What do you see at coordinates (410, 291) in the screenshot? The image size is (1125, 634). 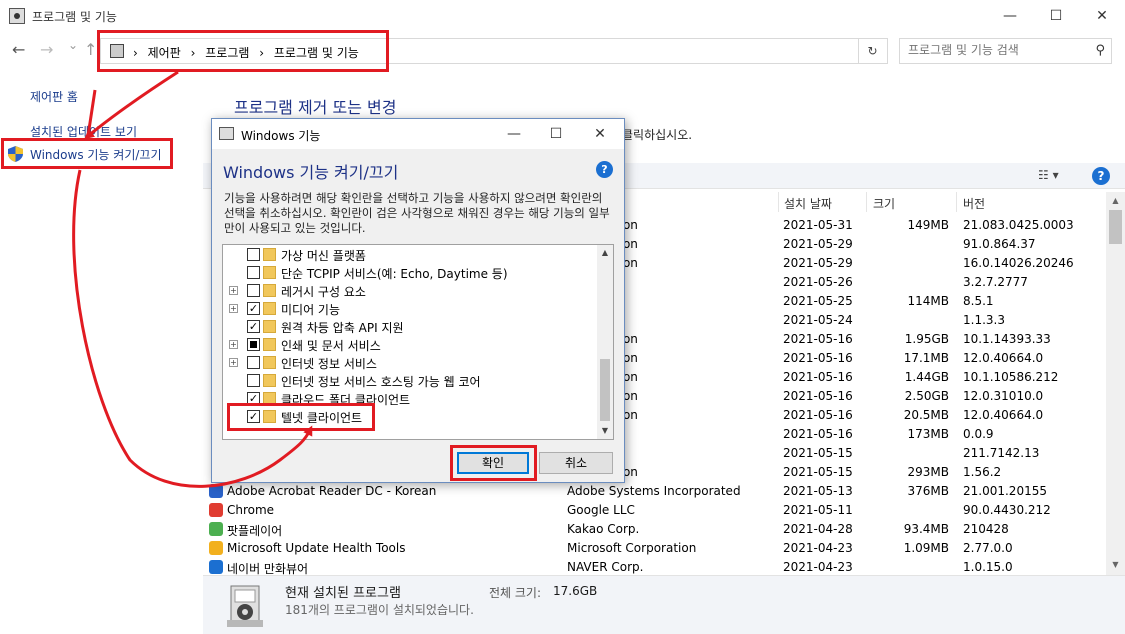 I see `feature-item: + 레거시 구성 요소` at bounding box center [410, 291].